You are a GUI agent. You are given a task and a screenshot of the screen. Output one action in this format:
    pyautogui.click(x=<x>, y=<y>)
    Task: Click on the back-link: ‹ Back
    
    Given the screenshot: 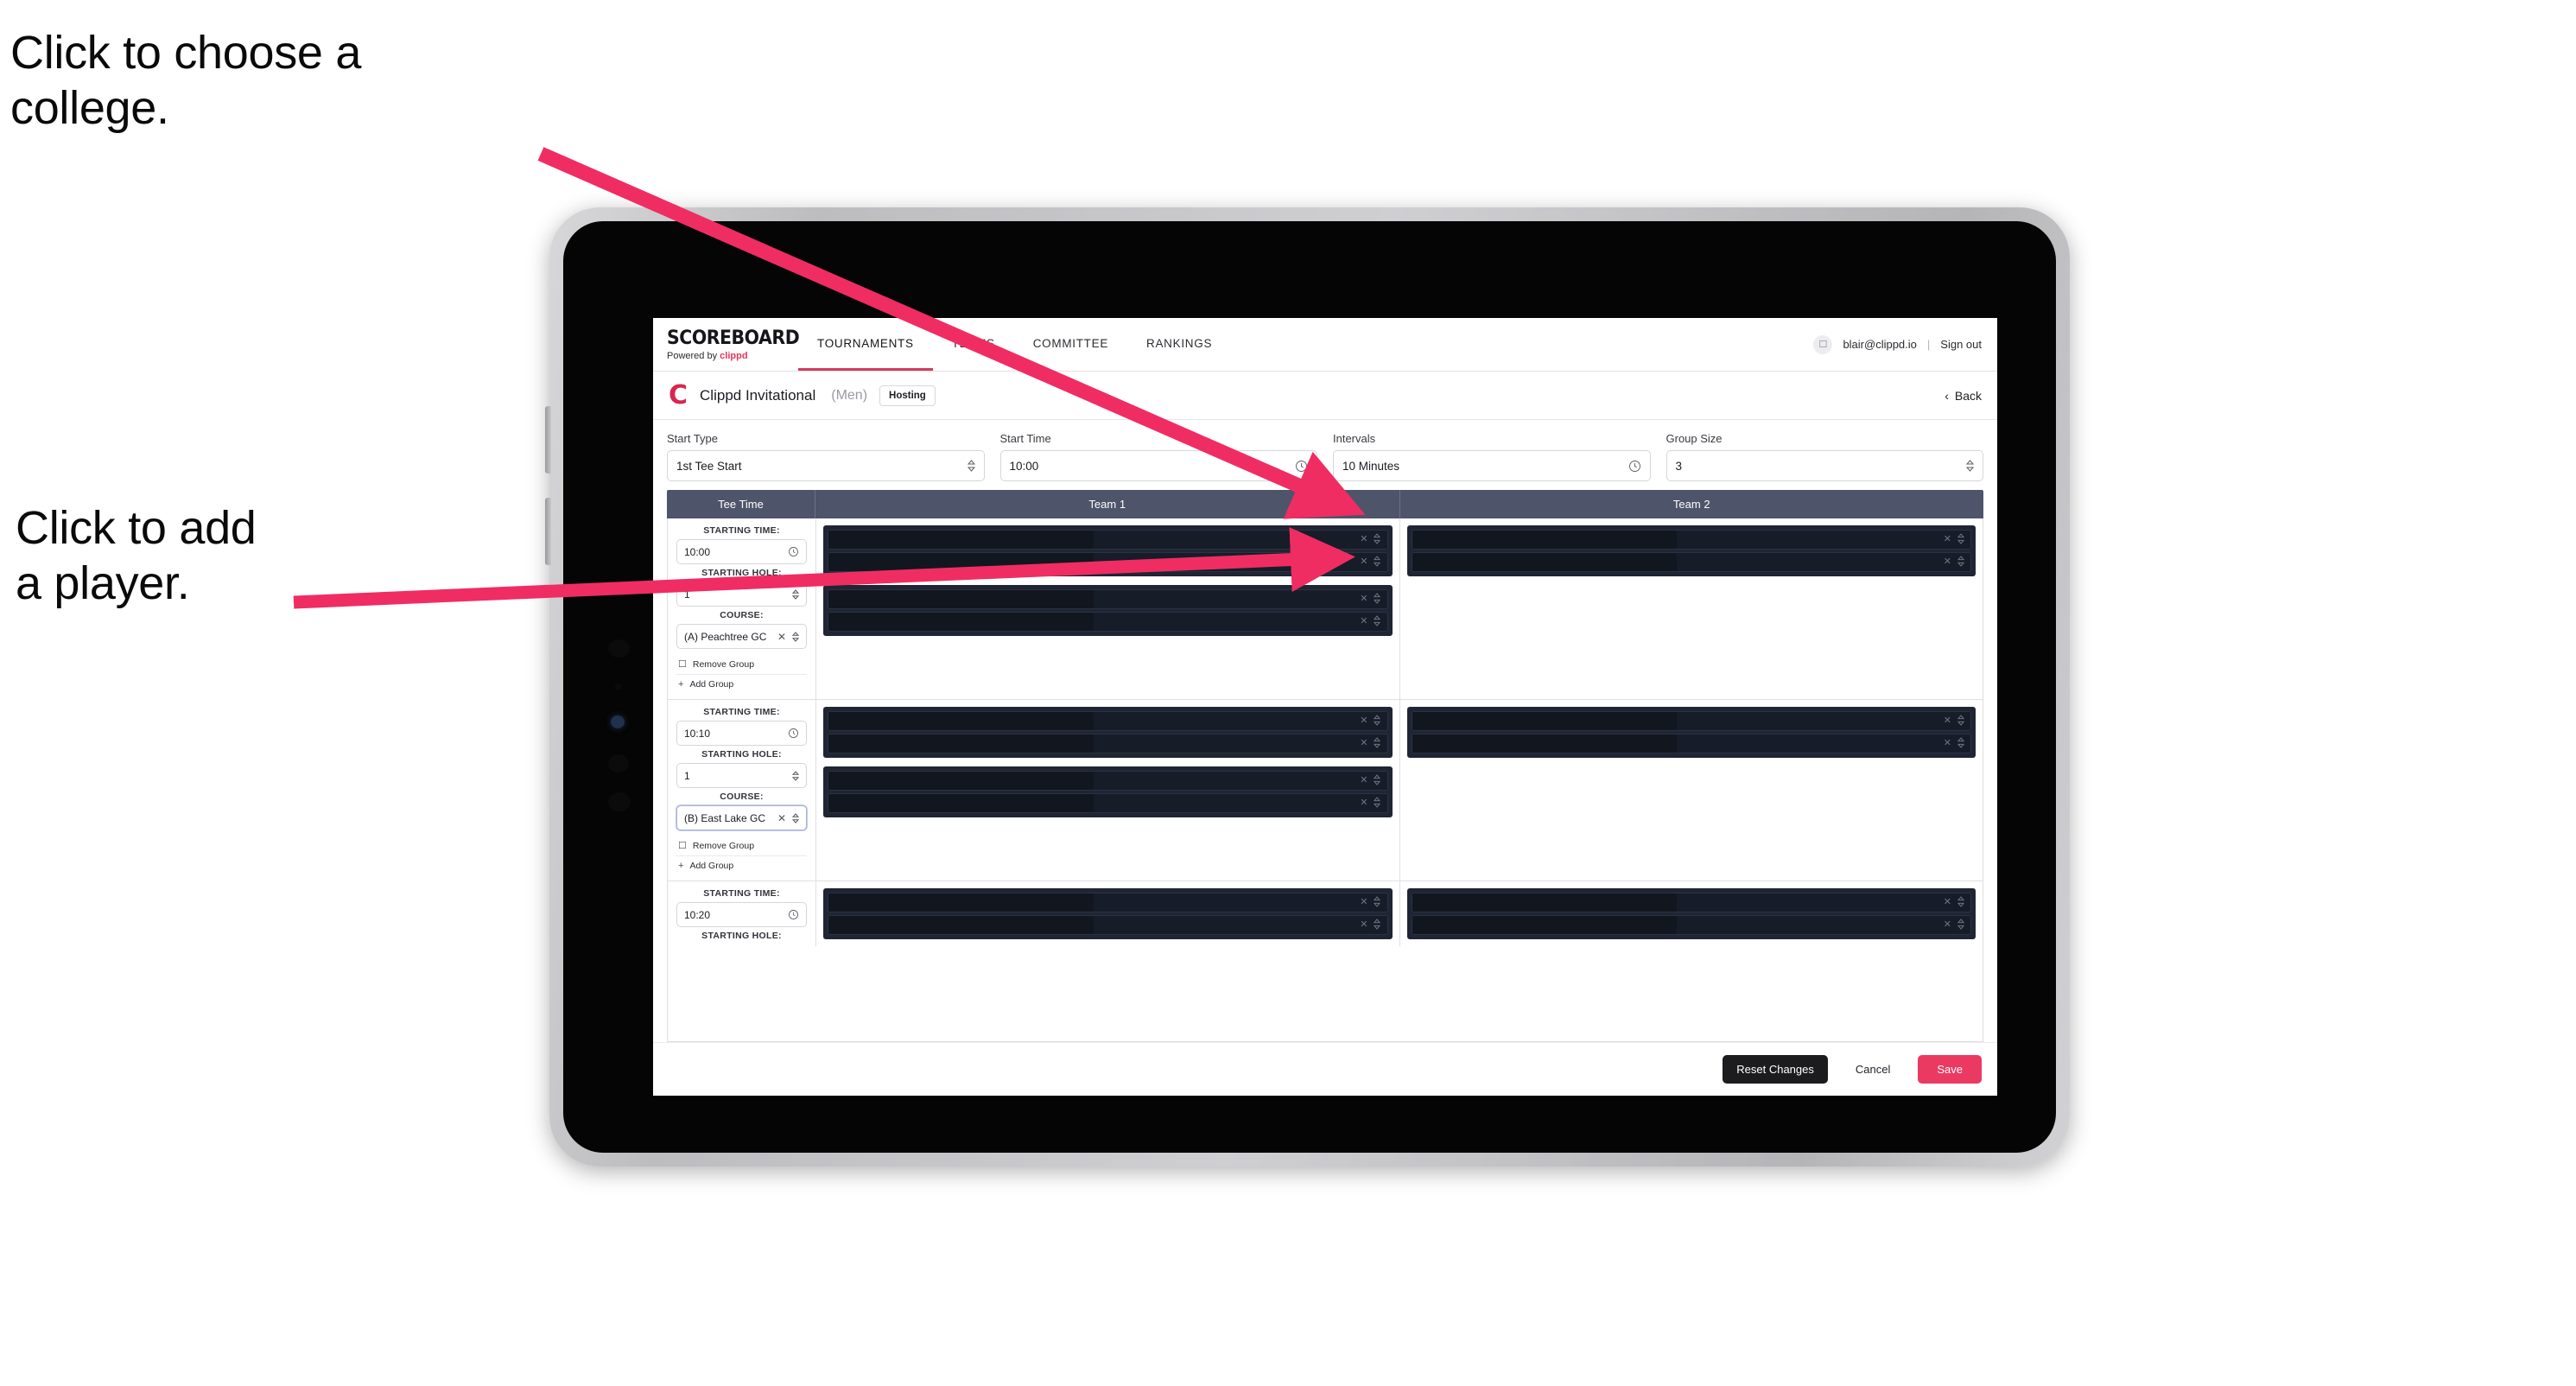 What is the action you would take?
    pyautogui.click(x=1963, y=396)
    